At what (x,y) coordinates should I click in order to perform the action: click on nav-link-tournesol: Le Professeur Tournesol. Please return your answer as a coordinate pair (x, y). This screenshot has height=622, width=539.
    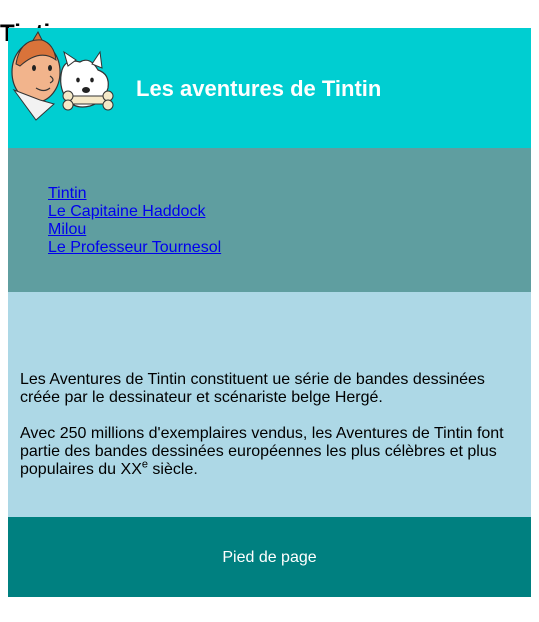
    Looking at the image, I should click on (134, 247).